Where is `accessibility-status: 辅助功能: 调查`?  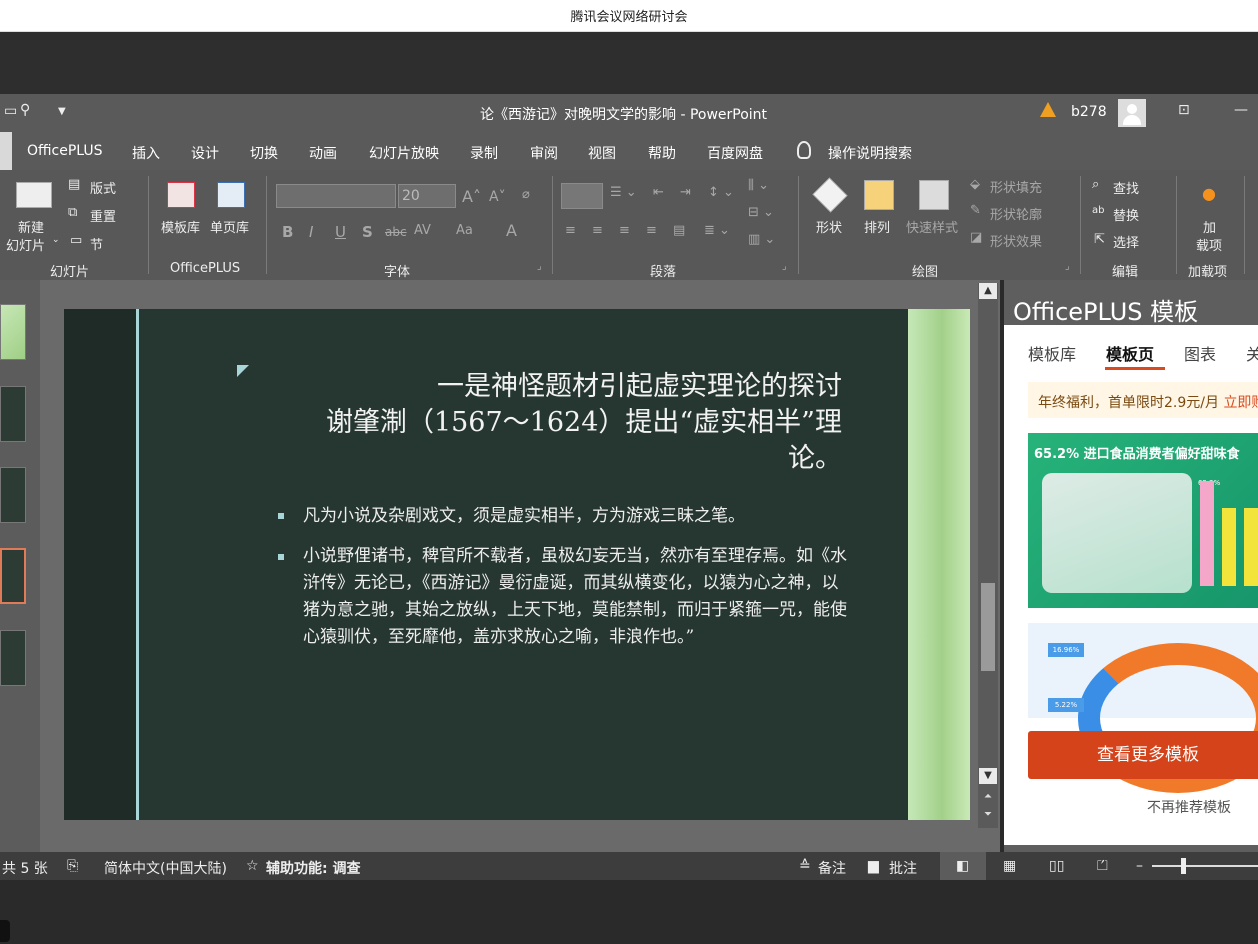 accessibility-status: 辅助功能: 调查 is located at coordinates (313, 868).